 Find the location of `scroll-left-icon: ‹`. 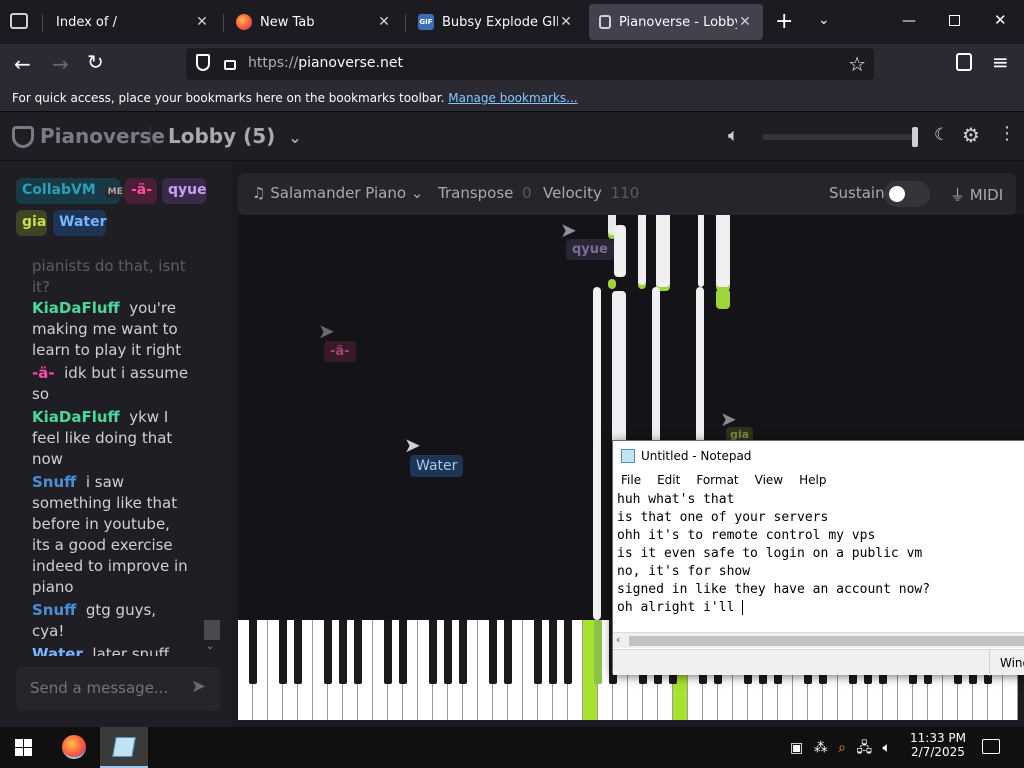

scroll-left-icon: ‹ is located at coordinates (618, 639).